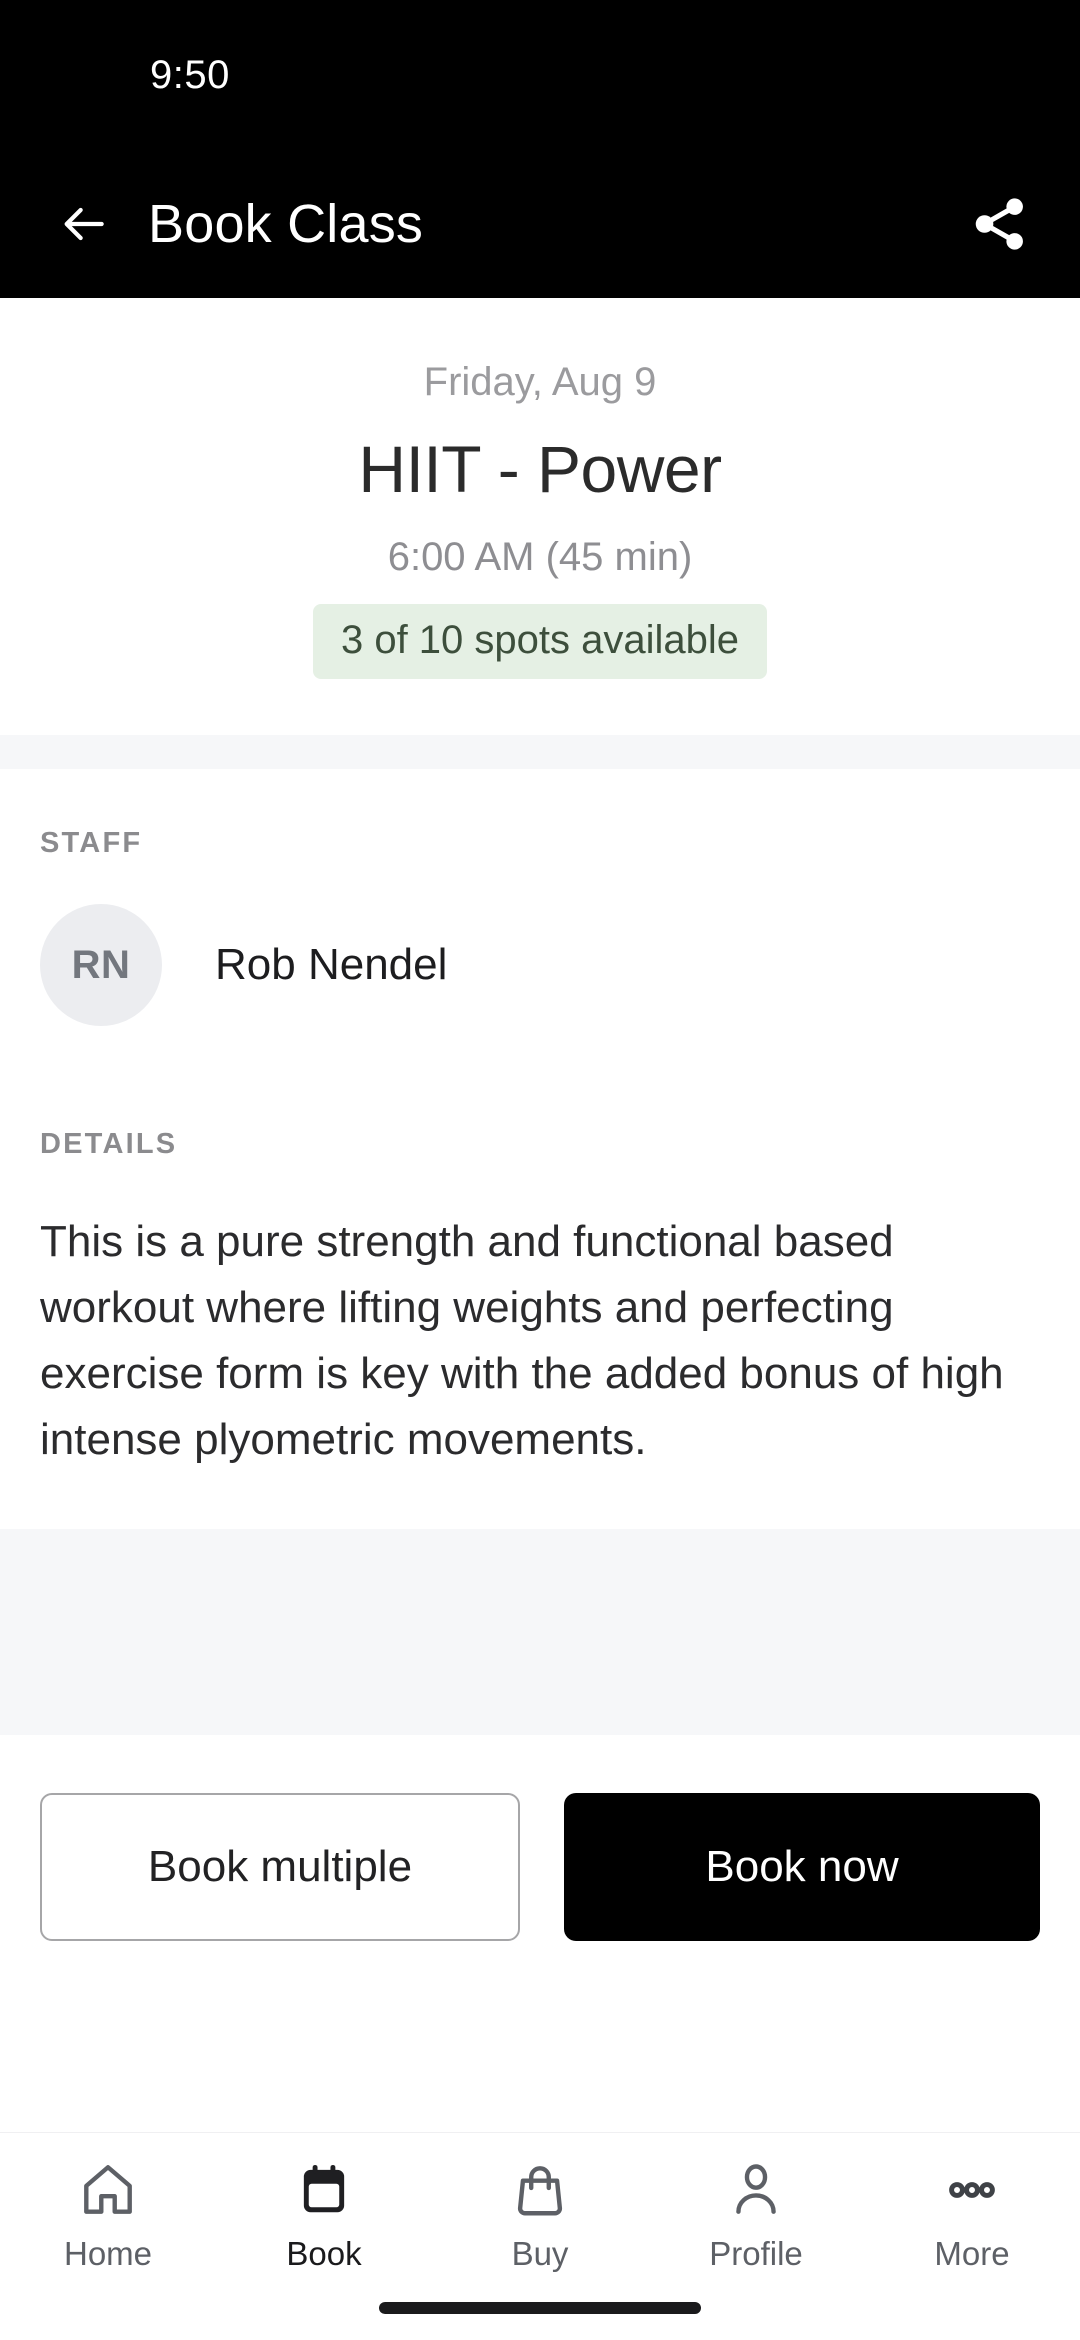 This screenshot has width=1080, height=2340. I want to click on nav-item-profile: Profile, so click(756, 2216).